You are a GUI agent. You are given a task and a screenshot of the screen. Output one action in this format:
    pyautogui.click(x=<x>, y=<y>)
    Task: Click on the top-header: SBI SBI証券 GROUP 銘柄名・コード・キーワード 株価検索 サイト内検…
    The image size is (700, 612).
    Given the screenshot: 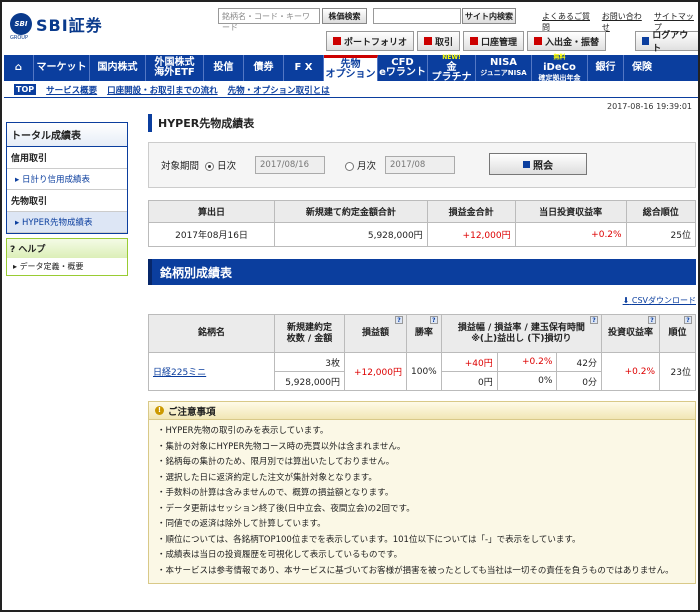 What is the action you would take?
    pyautogui.click(x=351, y=29)
    